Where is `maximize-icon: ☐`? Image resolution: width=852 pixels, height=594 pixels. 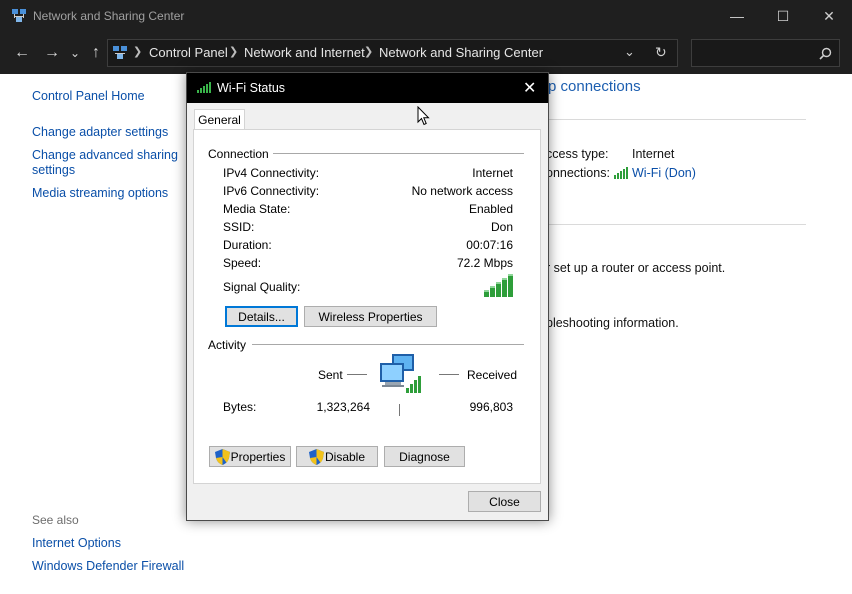
maximize-icon: ☐ is located at coordinates (783, 15).